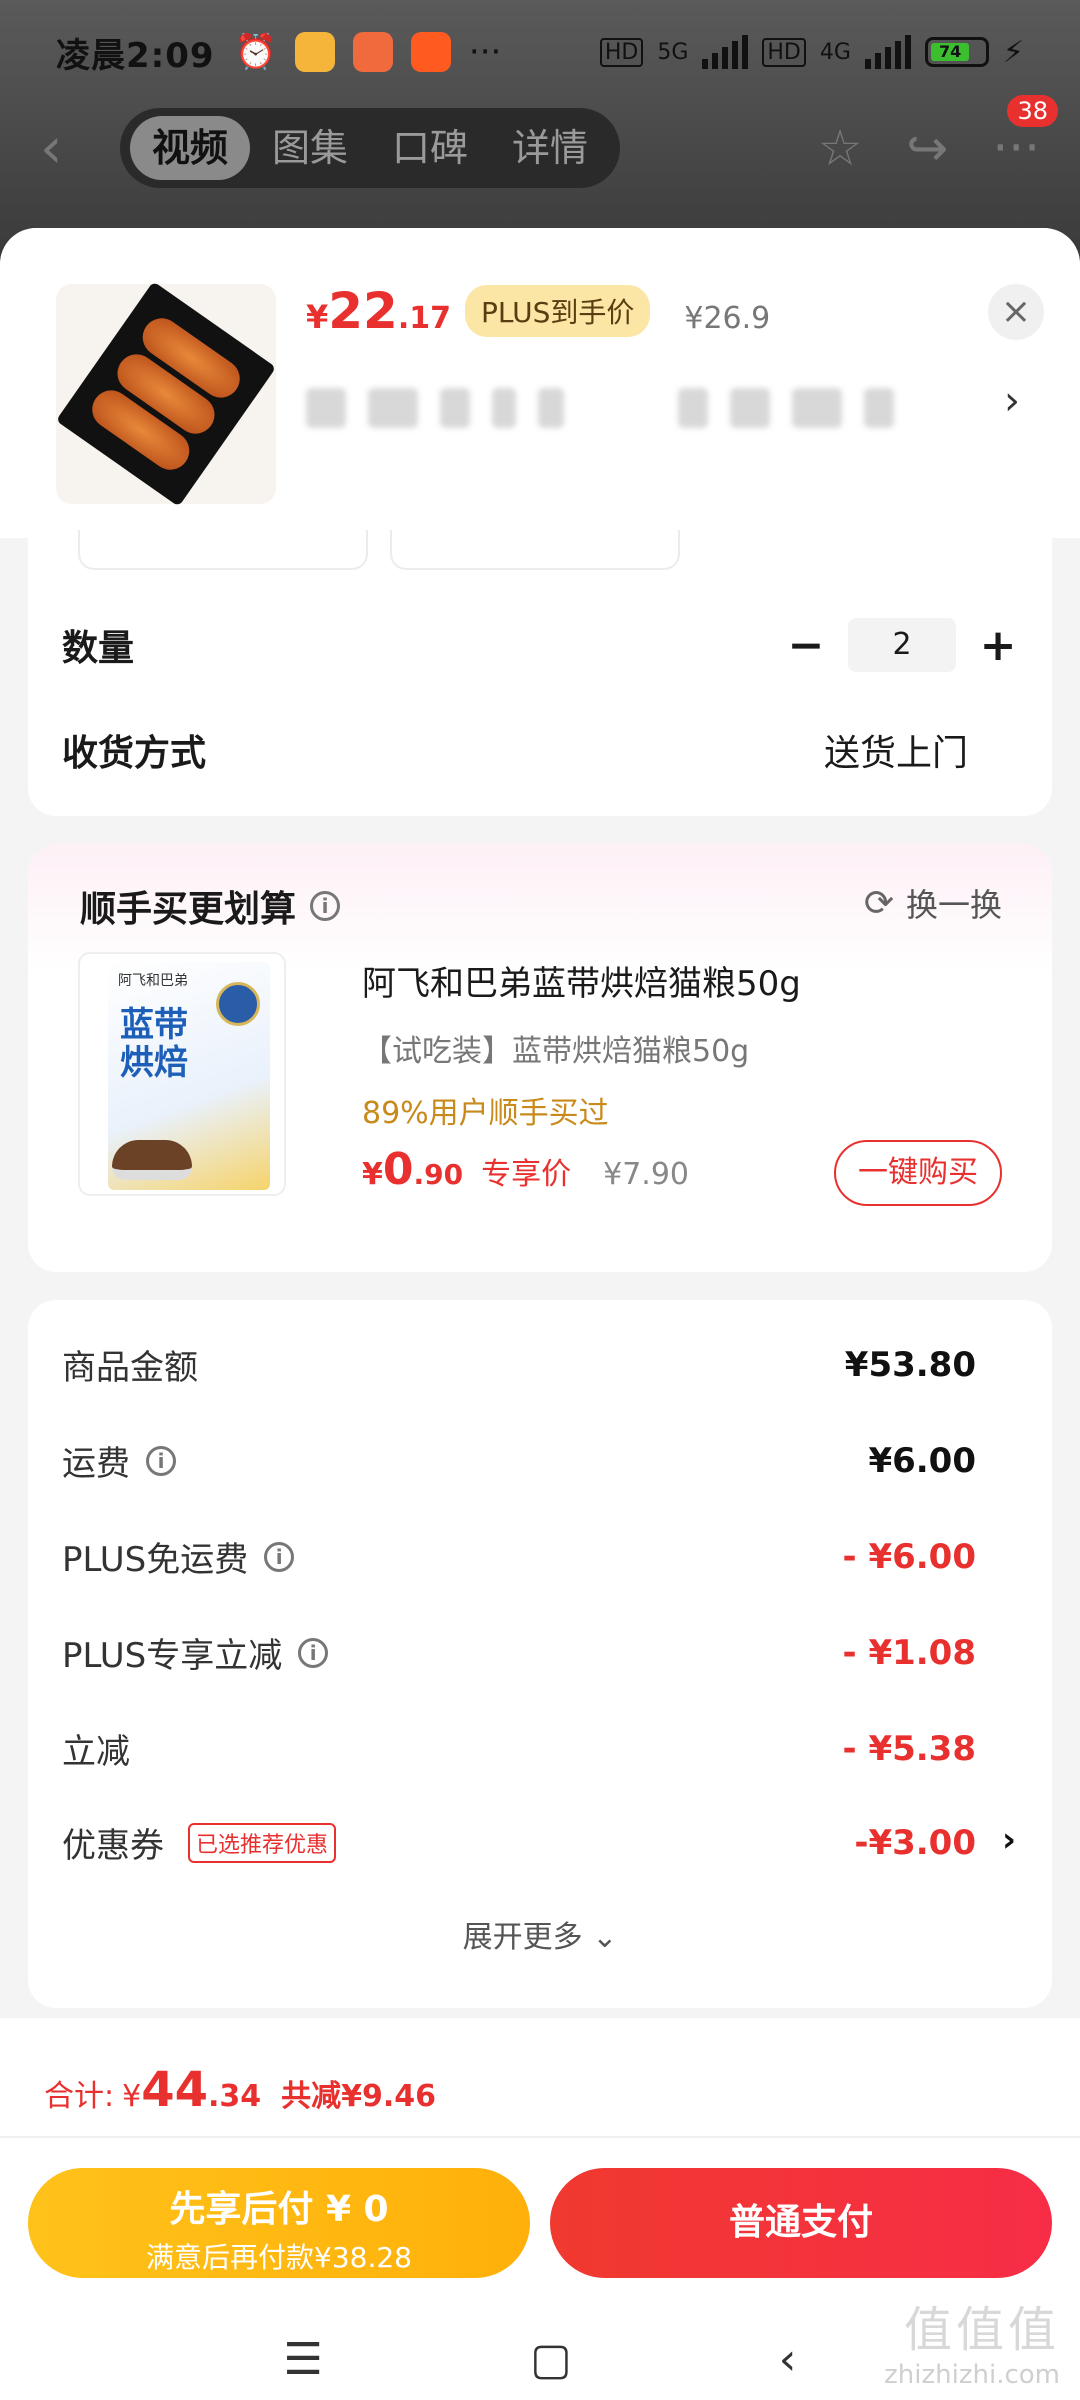 The height and width of the screenshot is (2400, 1080). I want to click on add-on-title-text: 顺手买更划算, so click(188, 909).